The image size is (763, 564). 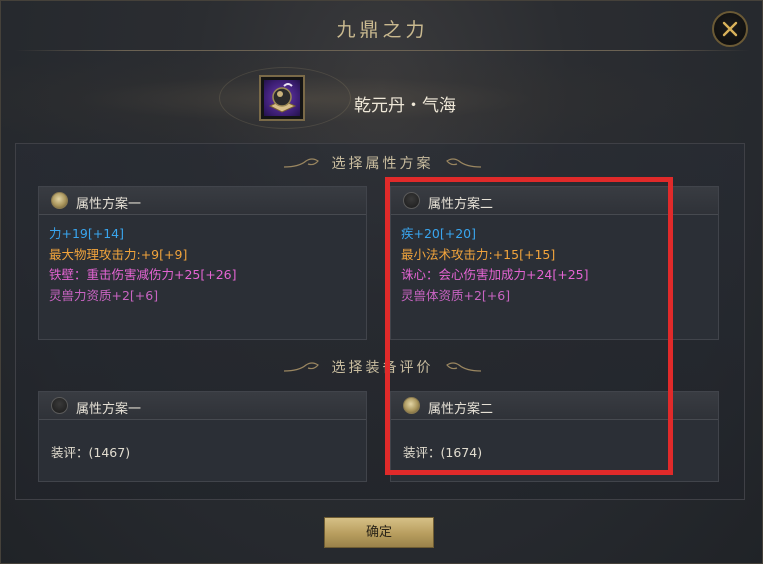 I want to click on score-plan-card-1: 属性方案一 装评：(1467), so click(x=202, y=436).